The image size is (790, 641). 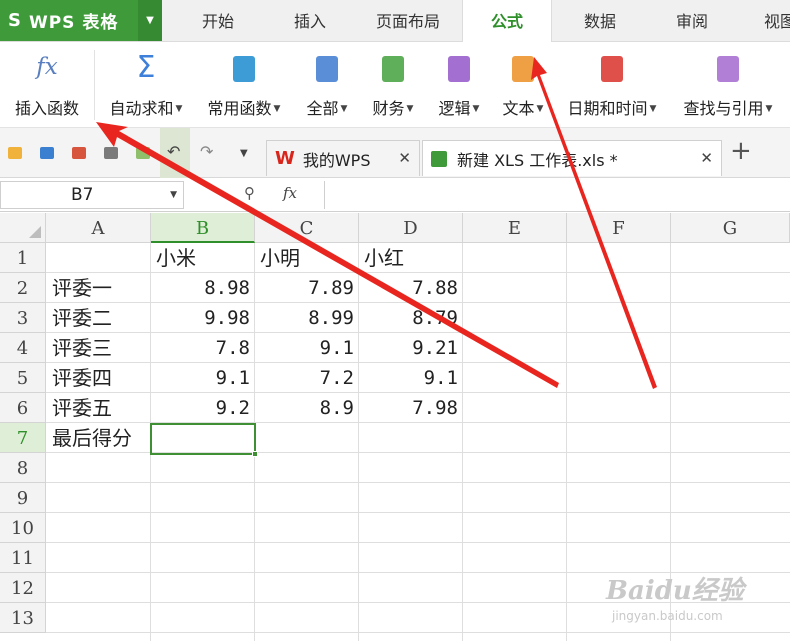 I want to click on column-header-e: E, so click(x=515, y=228).